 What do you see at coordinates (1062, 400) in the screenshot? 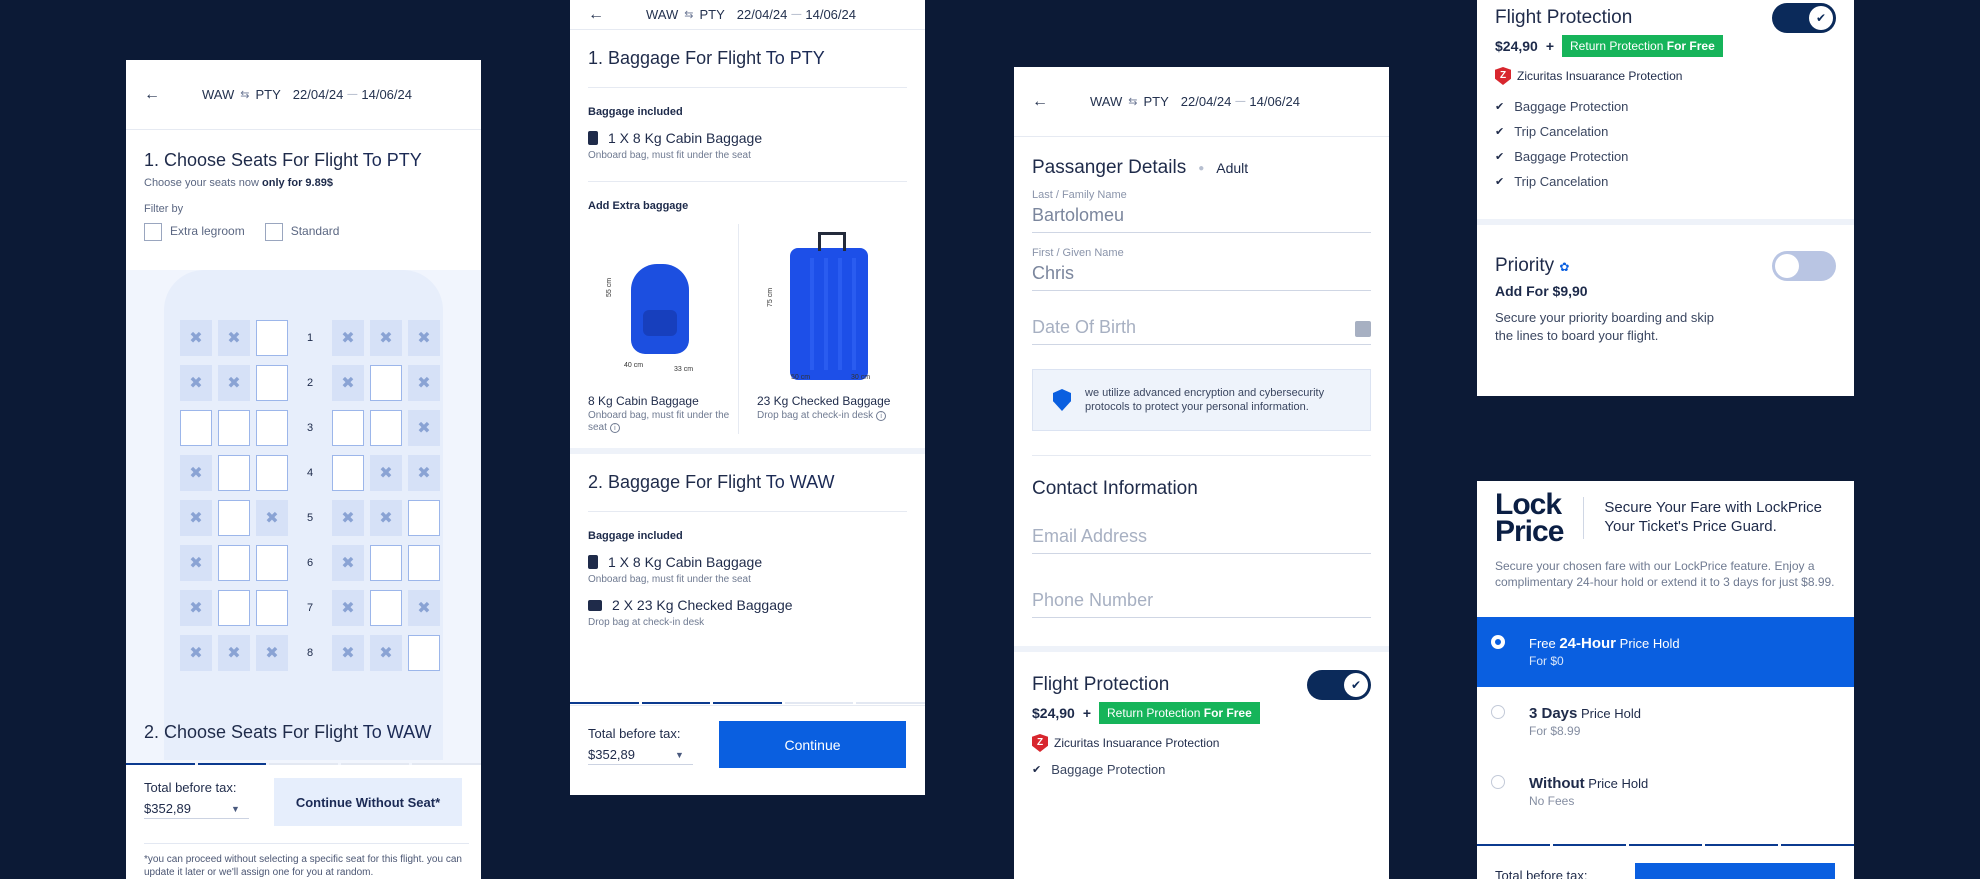
I see `shield-icon` at bounding box center [1062, 400].